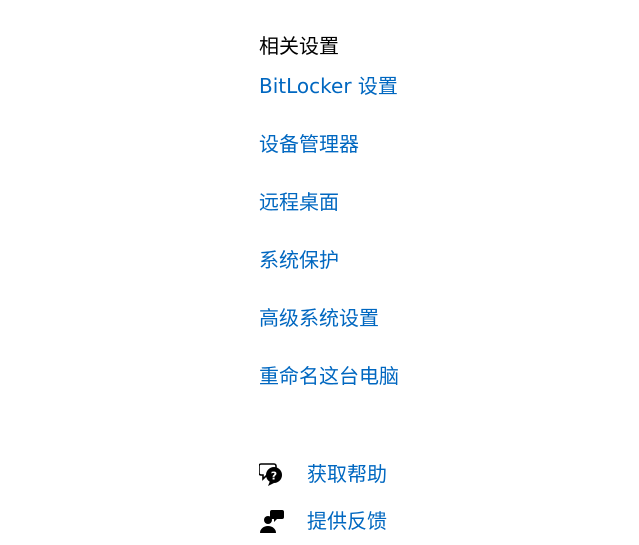 This screenshot has width=639, height=545. Describe the element at coordinates (347, 521) in the screenshot. I see `feedback-link: 提供反馈` at that location.